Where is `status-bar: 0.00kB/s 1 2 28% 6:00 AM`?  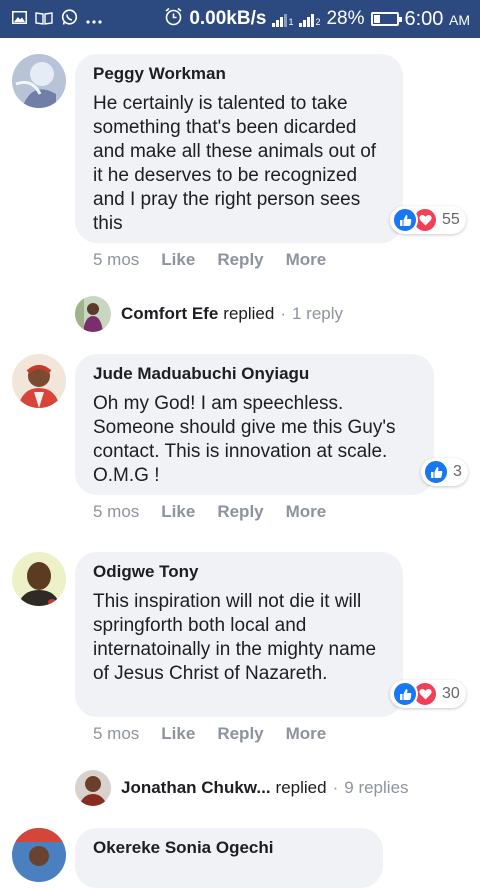
status-bar: 0.00kB/s 1 2 28% 6:00 AM is located at coordinates (240, 19).